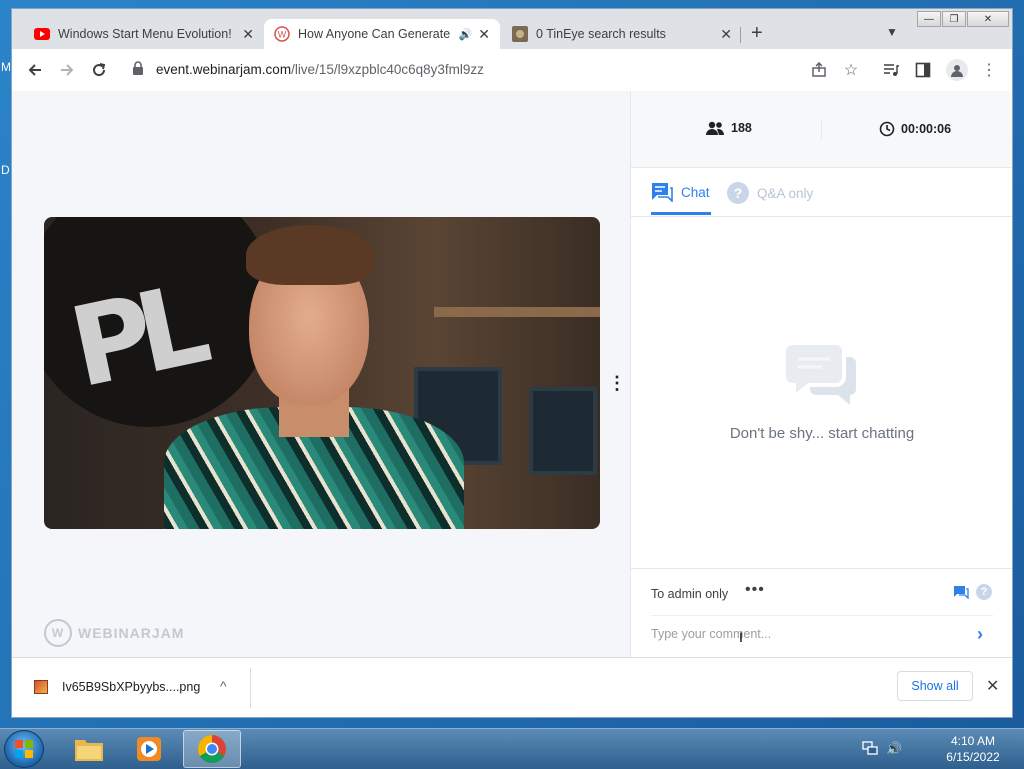  I want to click on tab-webinar: W How Anyone Can Generate $ 🔊 ✕, so click(382, 34).